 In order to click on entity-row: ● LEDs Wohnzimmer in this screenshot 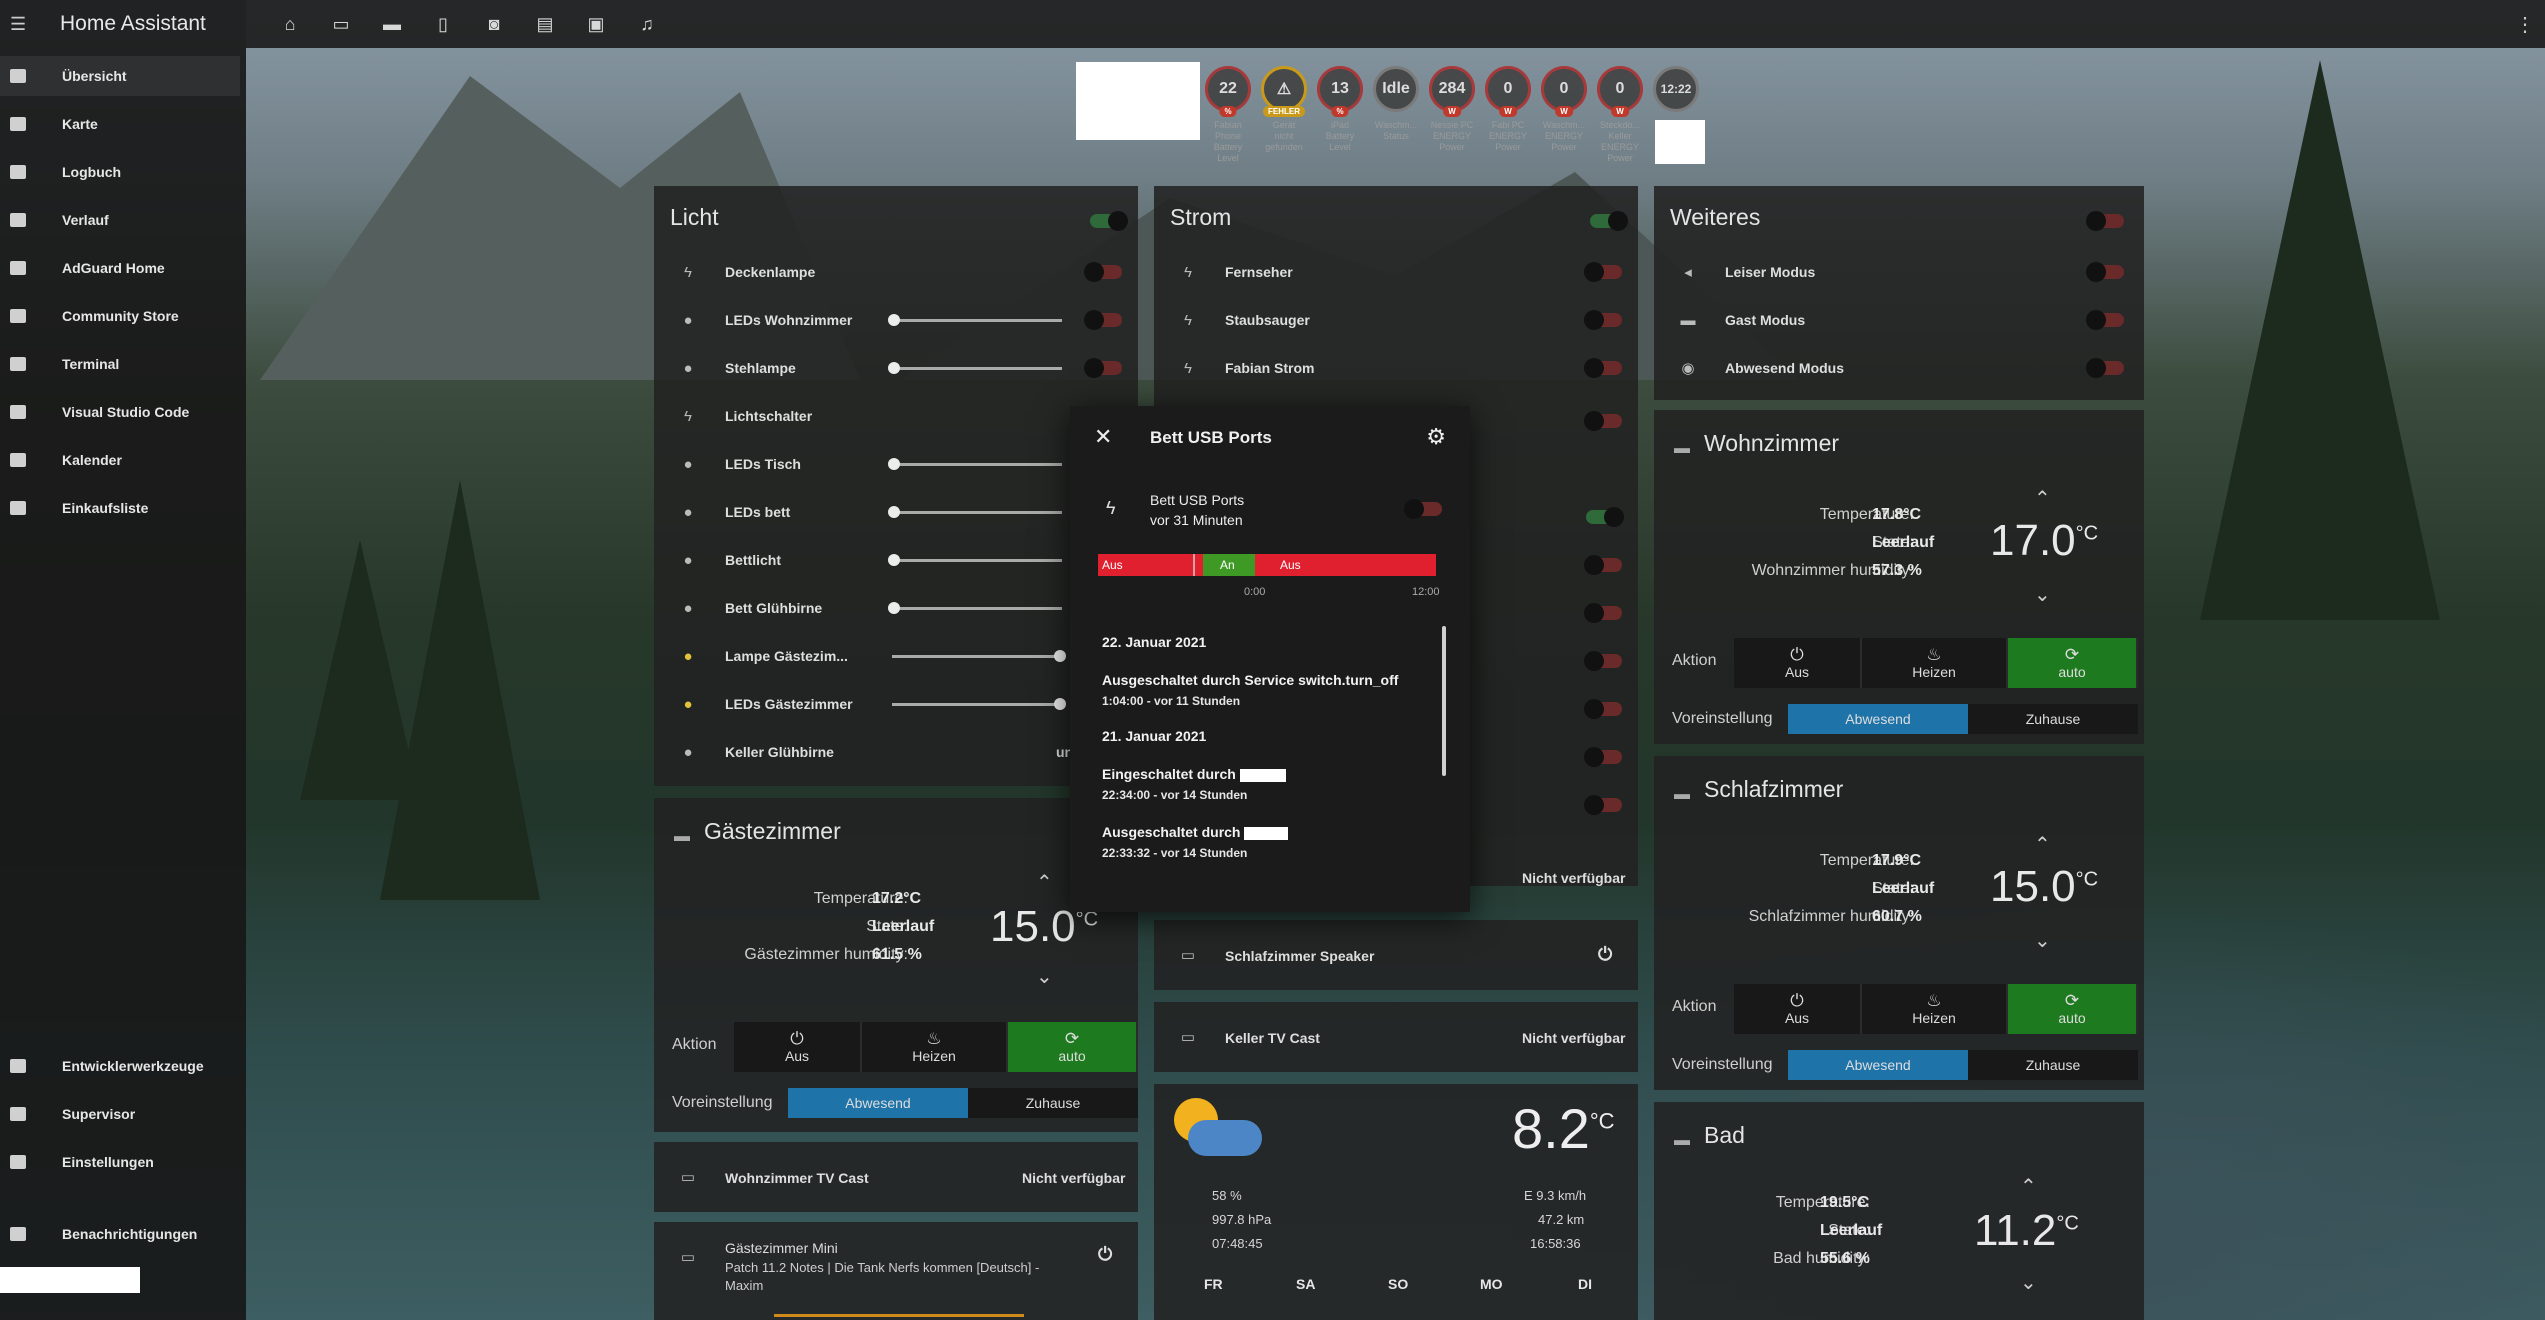, I will do `click(896, 320)`.